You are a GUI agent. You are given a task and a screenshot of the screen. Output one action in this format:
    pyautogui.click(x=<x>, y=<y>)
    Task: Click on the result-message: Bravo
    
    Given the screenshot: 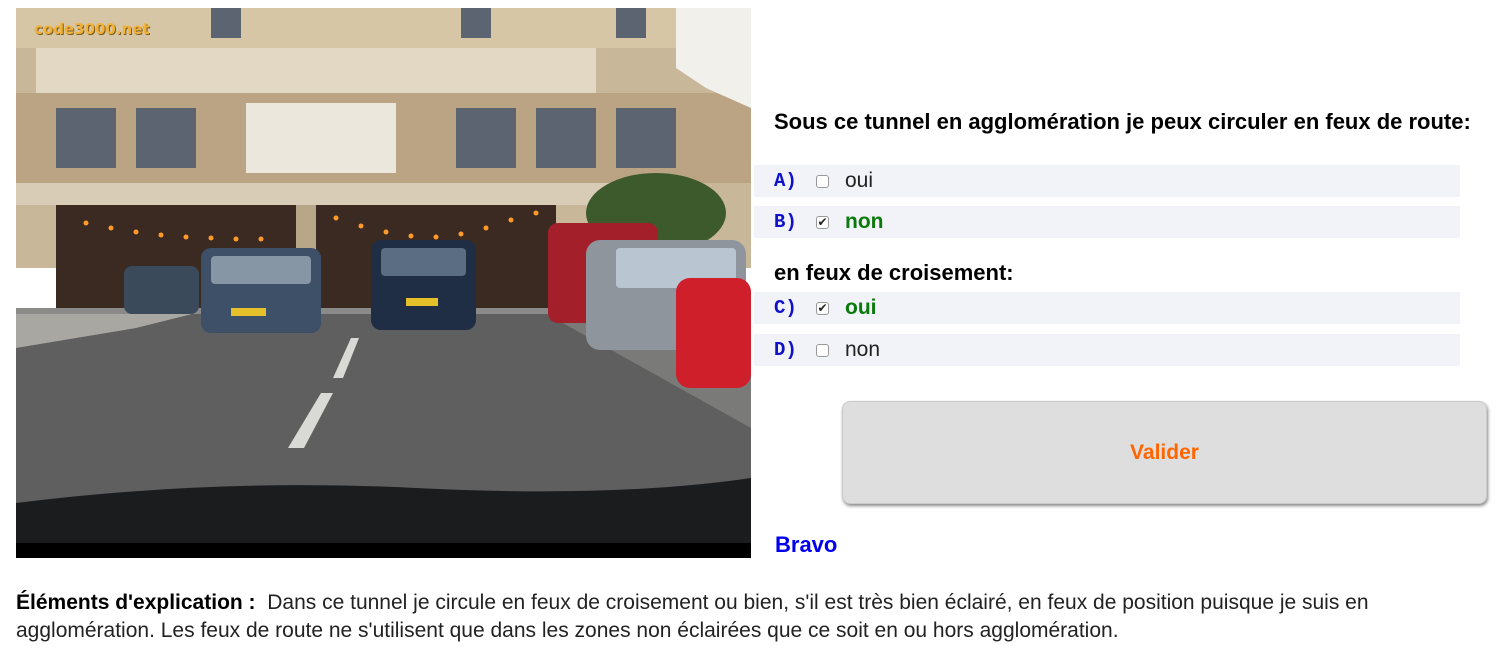 What is the action you would take?
    pyautogui.click(x=806, y=544)
    